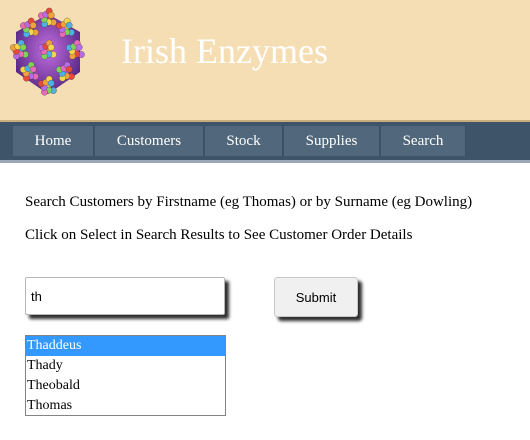 This screenshot has height=440, width=530. I want to click on nav-item-search: Search, so click(423, 141).